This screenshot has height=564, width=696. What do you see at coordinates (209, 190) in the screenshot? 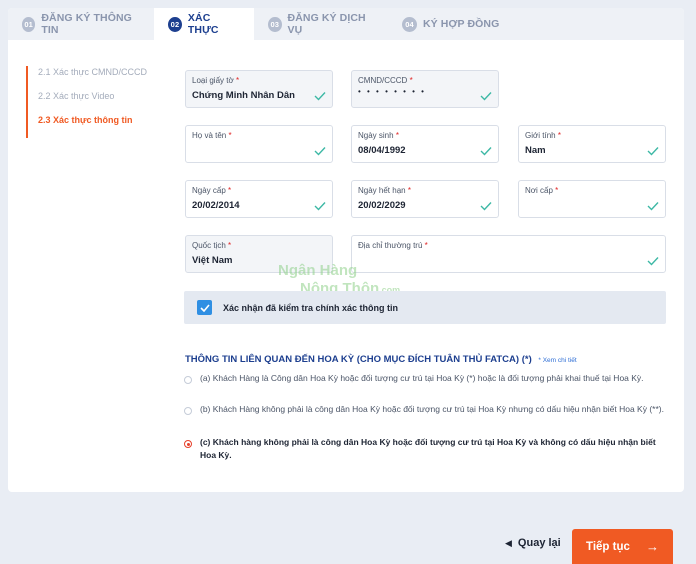
I see `field-label: Ngày cấp` at bounding box center [209, 190].